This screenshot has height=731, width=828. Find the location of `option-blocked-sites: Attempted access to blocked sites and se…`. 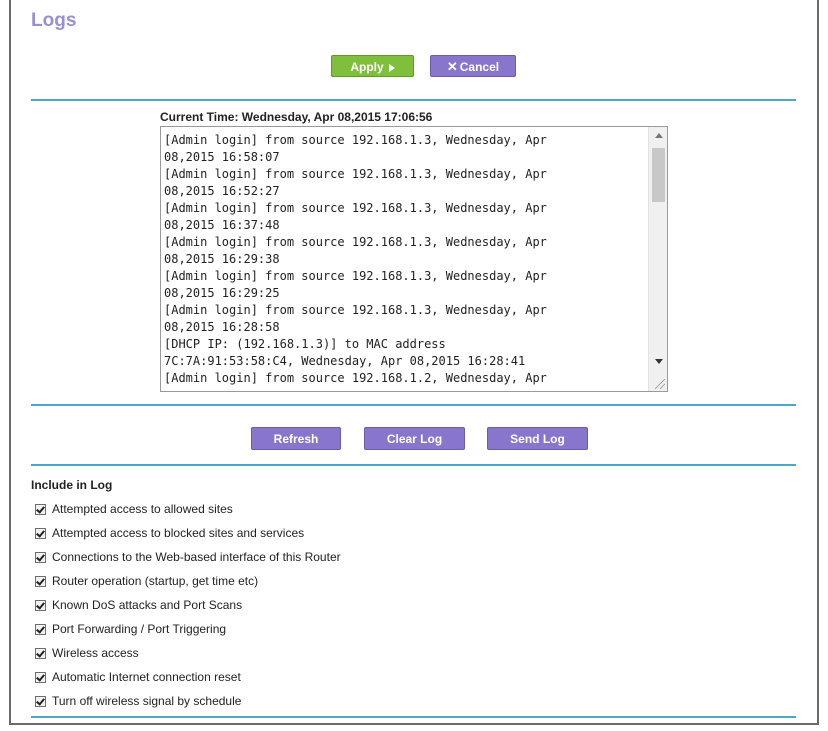

option-blocked-sites: Attempted access to blocked sites and se… is located at coordinates (169, 533).